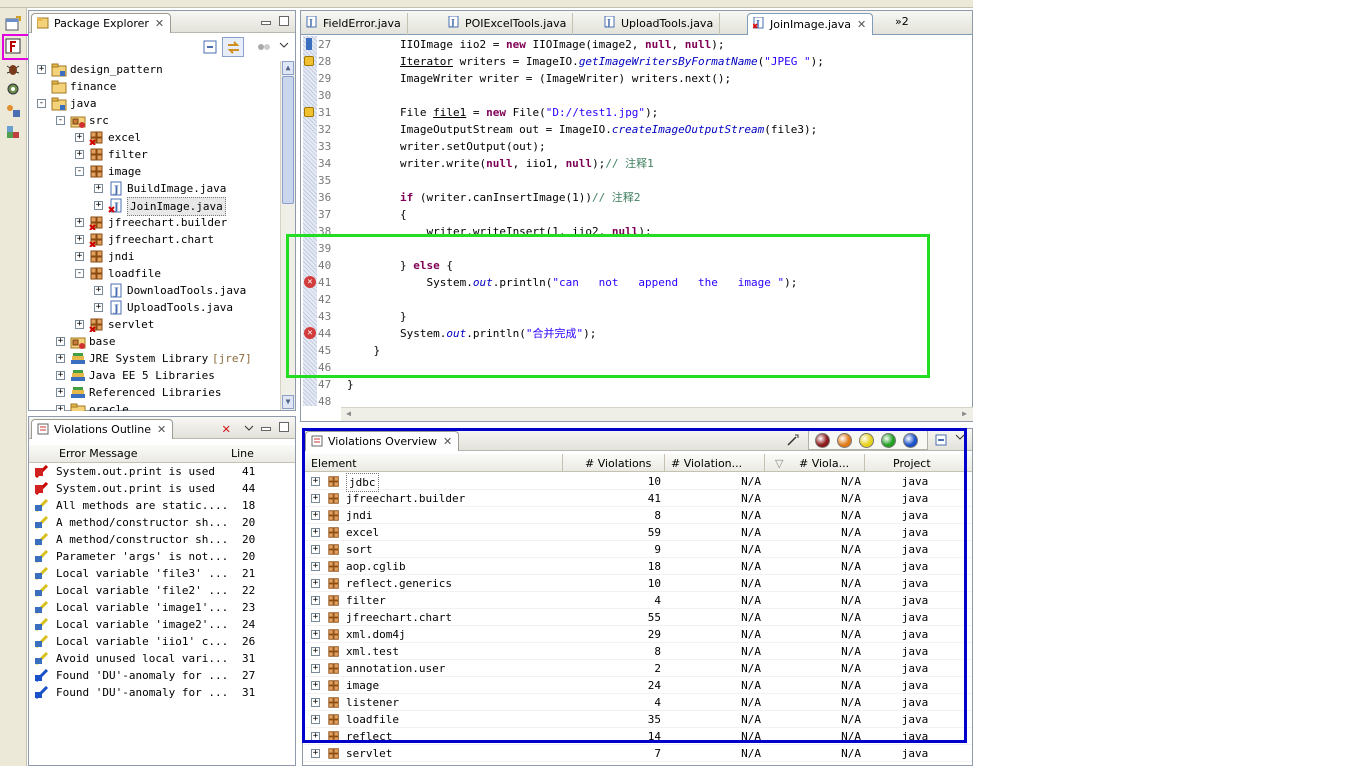 This screenshot has height=766, width=1353. I want to click on table-row: + listener 4 N/A N/A java, so click(637, 702).